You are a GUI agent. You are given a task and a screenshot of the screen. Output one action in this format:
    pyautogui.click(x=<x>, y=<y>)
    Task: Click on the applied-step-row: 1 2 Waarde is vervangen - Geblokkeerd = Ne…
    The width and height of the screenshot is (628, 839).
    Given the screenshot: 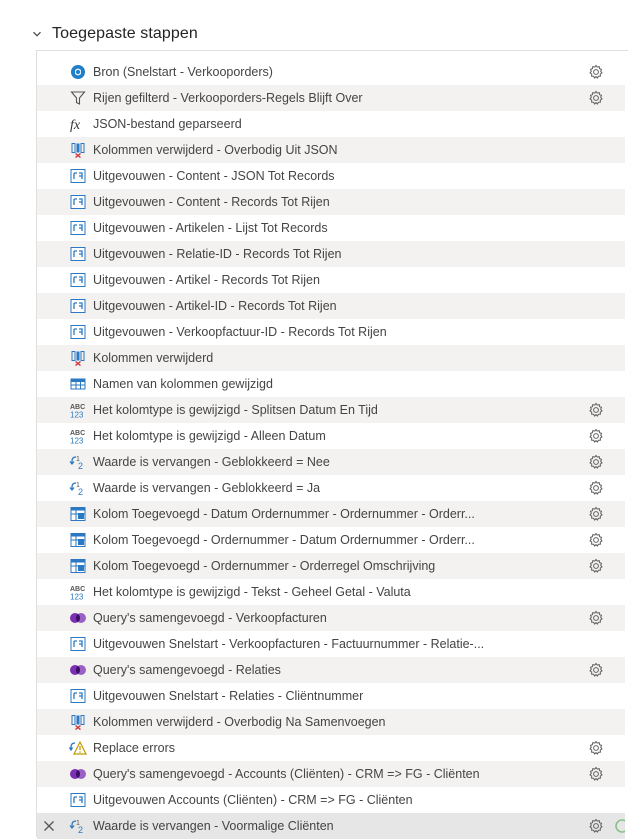 What is the action you would take?
    pyautogui.click(x=331, y=462)
    